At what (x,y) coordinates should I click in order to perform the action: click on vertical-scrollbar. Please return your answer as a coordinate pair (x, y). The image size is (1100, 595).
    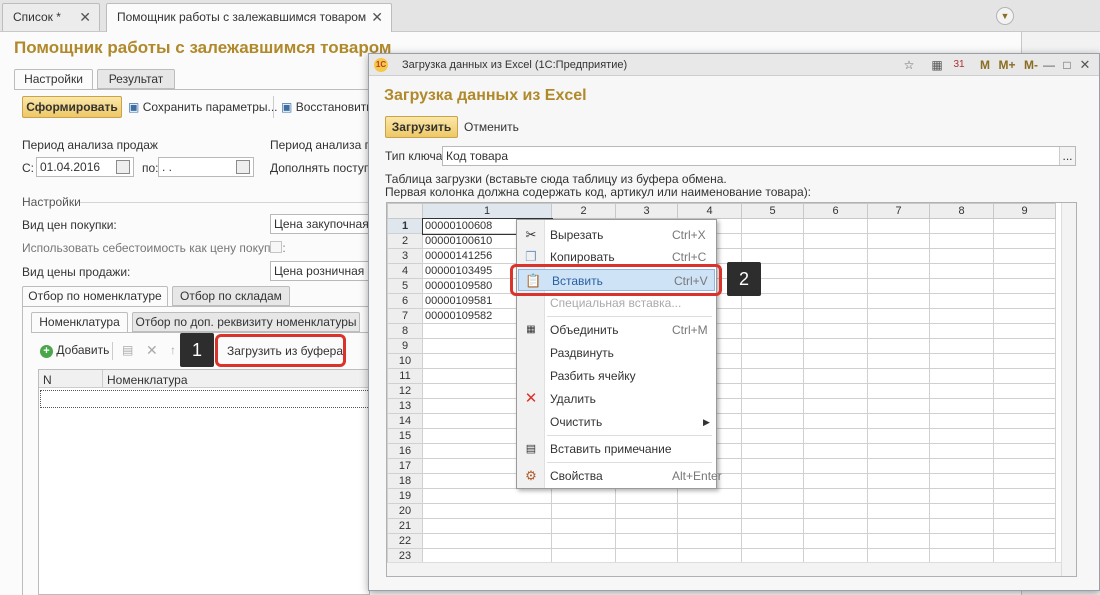
    Looking at the image, I should click on (1068, 389).